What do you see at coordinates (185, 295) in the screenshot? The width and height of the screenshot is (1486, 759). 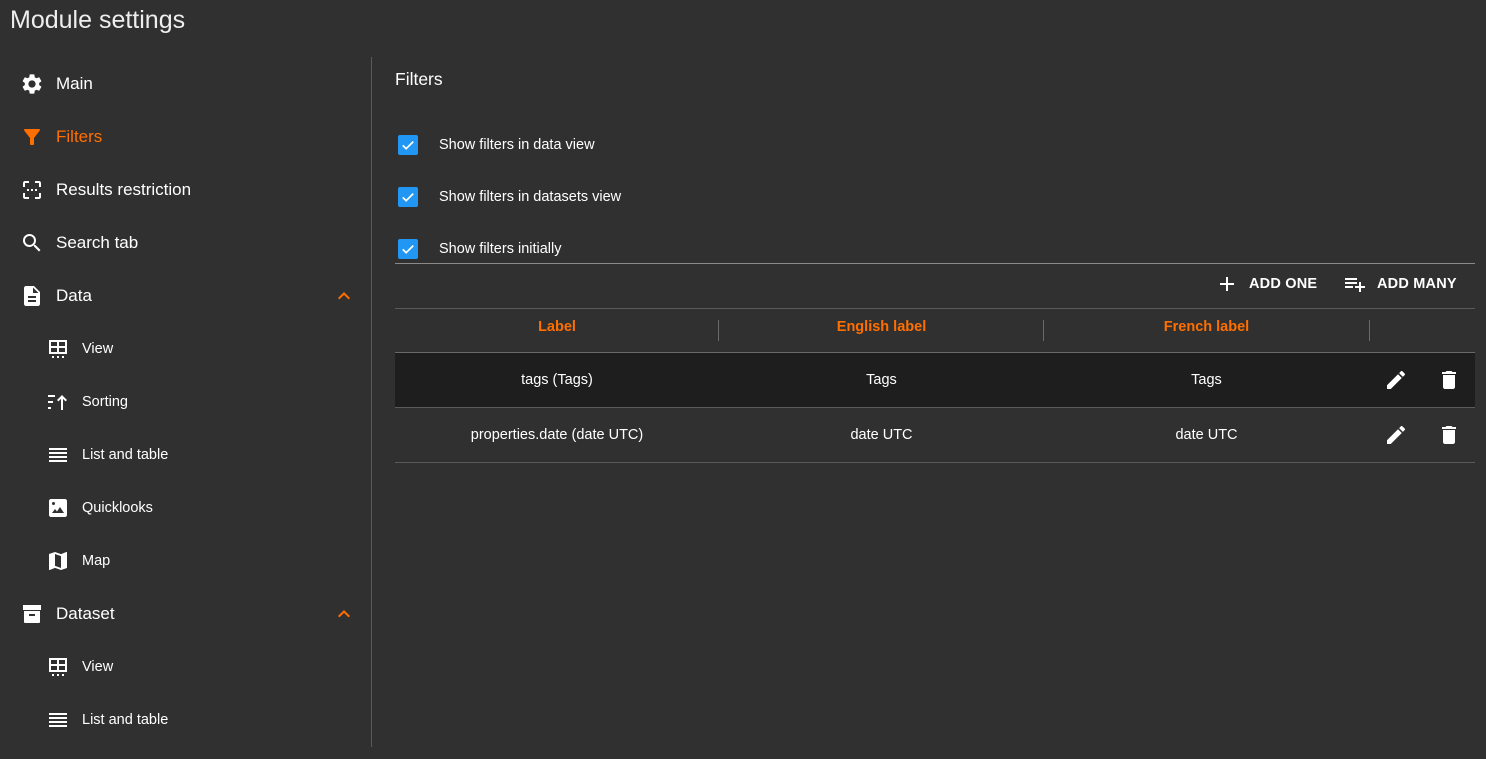 I see `sidebar-item-data: Data` at bounding box center [185, 295].